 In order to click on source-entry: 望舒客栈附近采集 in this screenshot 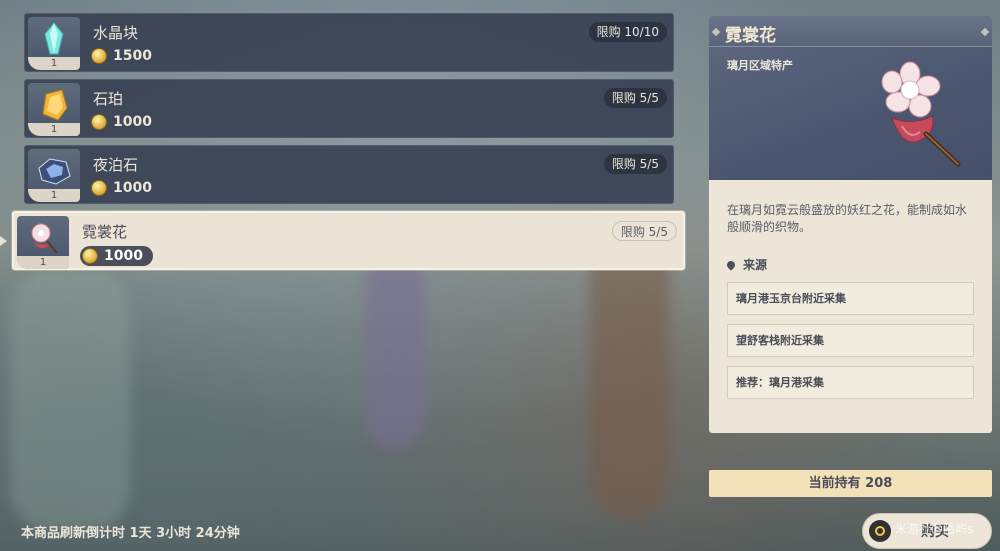, I will do `click(850, 340)`.